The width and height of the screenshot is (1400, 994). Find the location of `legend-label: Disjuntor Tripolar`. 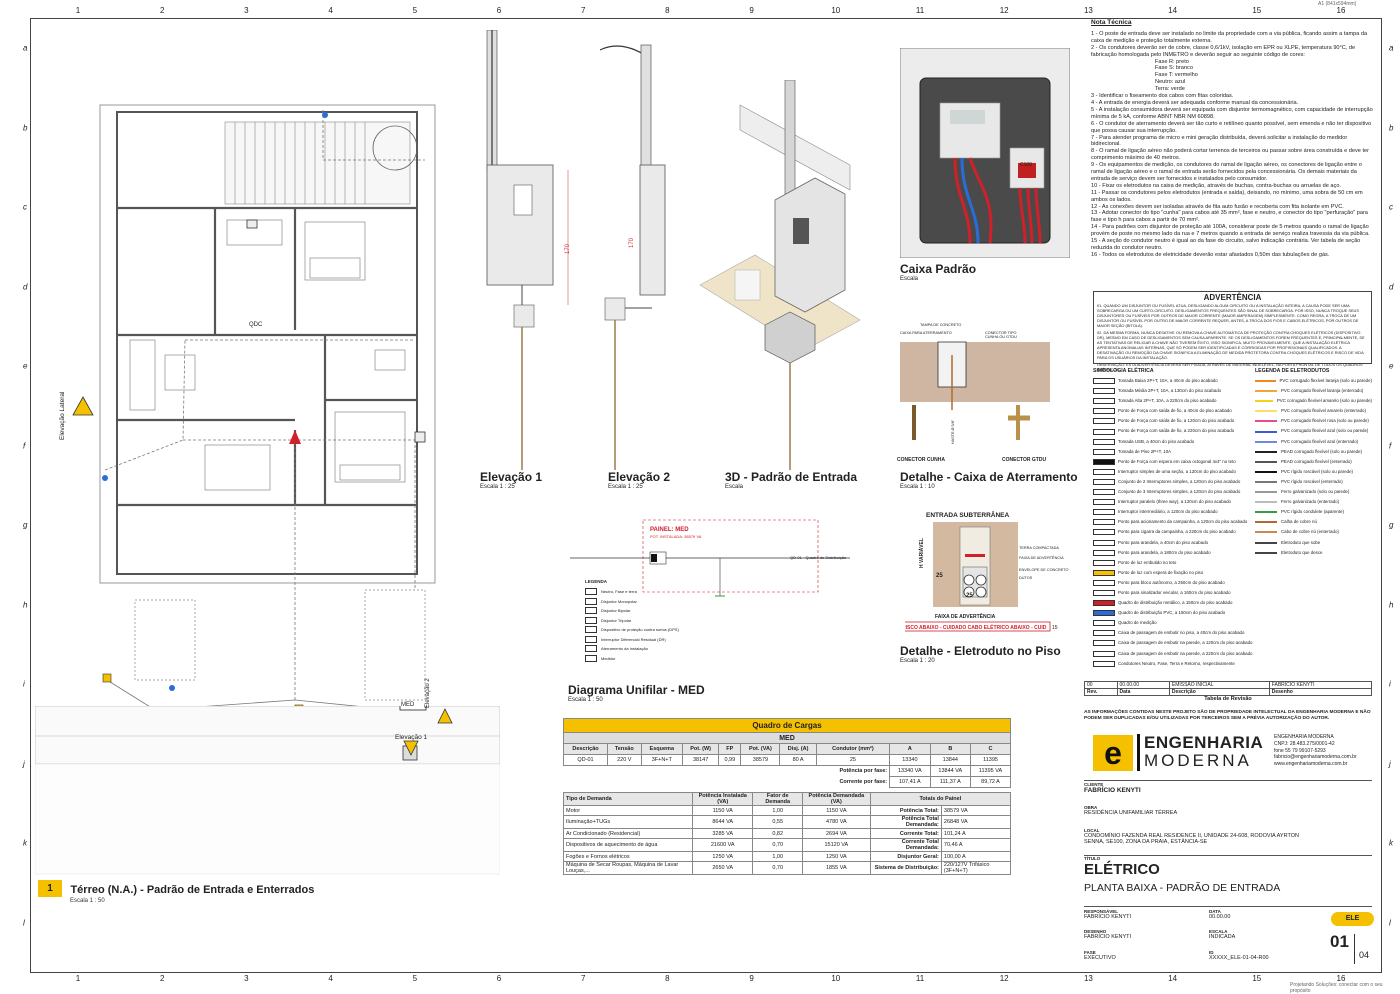

legend-label: Disjuntor Tripolar is located at coordinates (616, 620).